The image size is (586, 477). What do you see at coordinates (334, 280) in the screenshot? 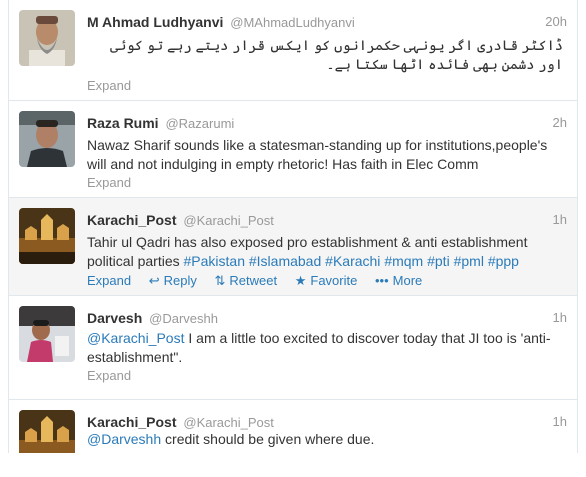
I see `favorite-label: Favorite` at bounding box center [334, 280].